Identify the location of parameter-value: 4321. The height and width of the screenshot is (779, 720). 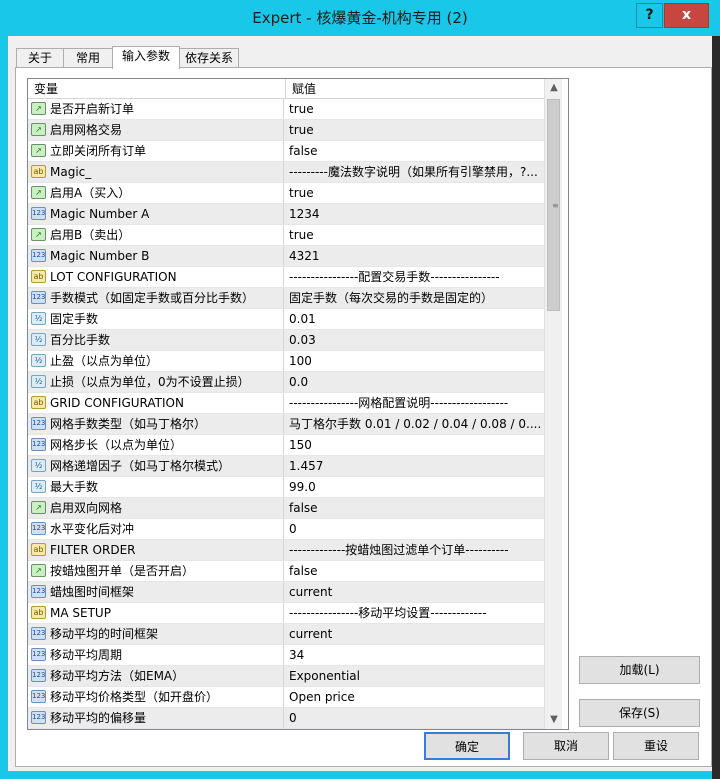
(415, 256).